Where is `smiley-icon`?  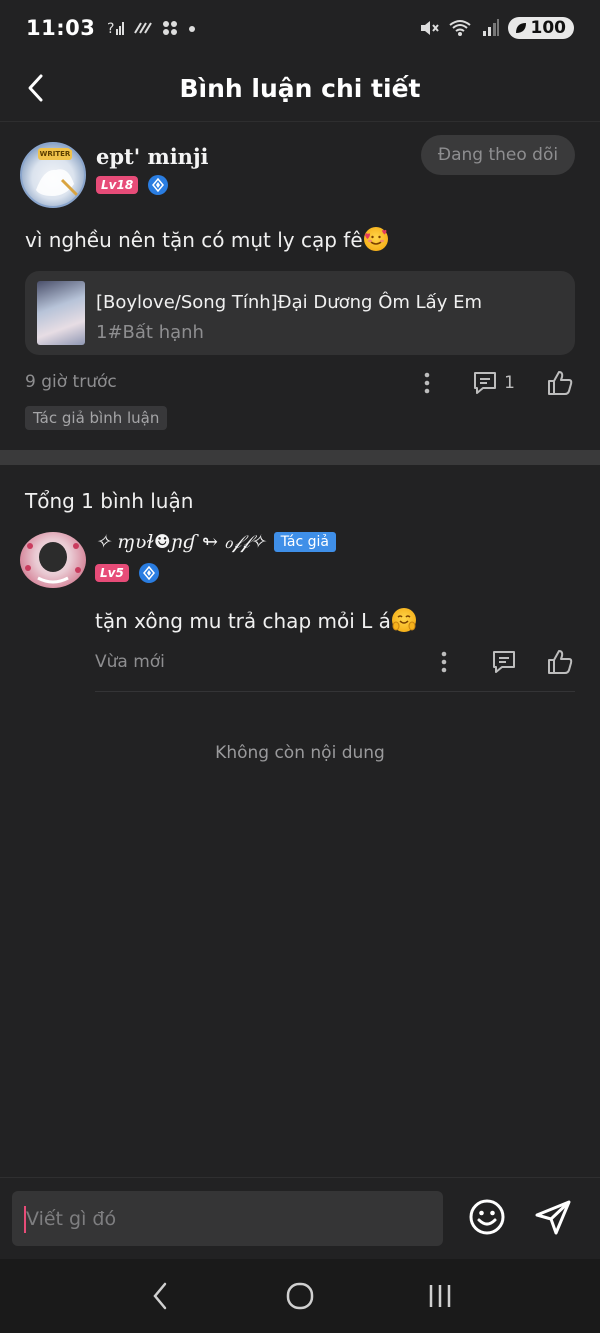
smiley-icon is located at coordinates (487, 1217).